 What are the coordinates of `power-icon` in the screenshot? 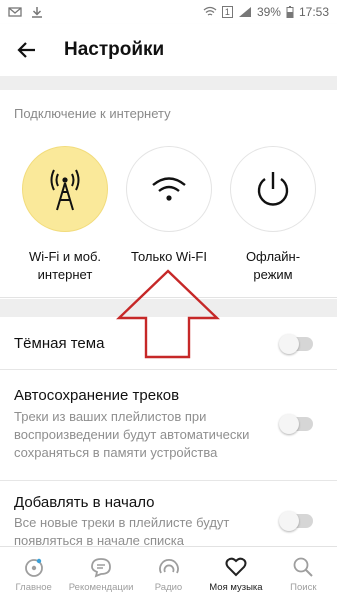 It's located at (273, 189).